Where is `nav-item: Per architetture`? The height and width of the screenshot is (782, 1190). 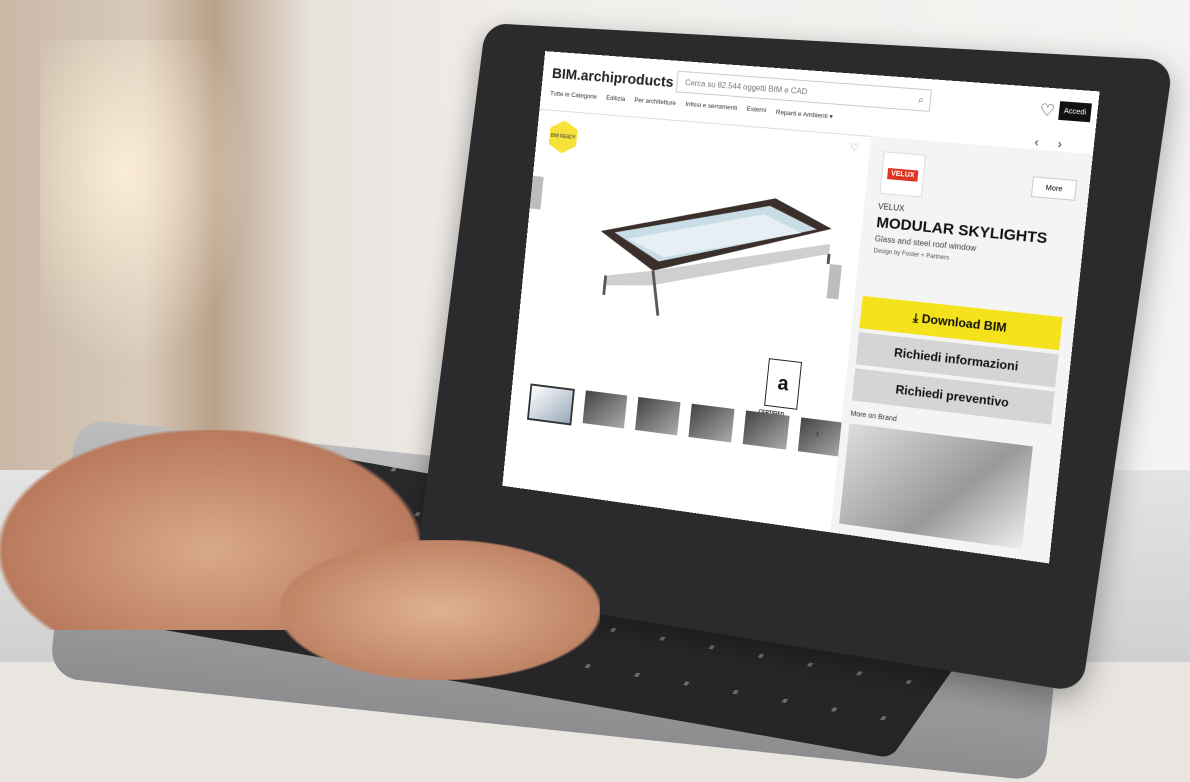
nav-item: Per architetture is located at coordinates (655, 102).